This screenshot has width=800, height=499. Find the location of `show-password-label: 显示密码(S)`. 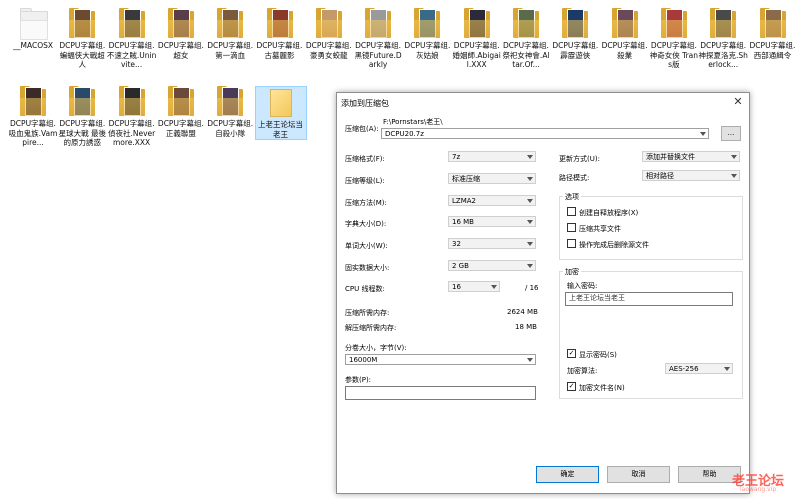

show-password-label: 显示密码(S) is located at coordinates (598, 355).